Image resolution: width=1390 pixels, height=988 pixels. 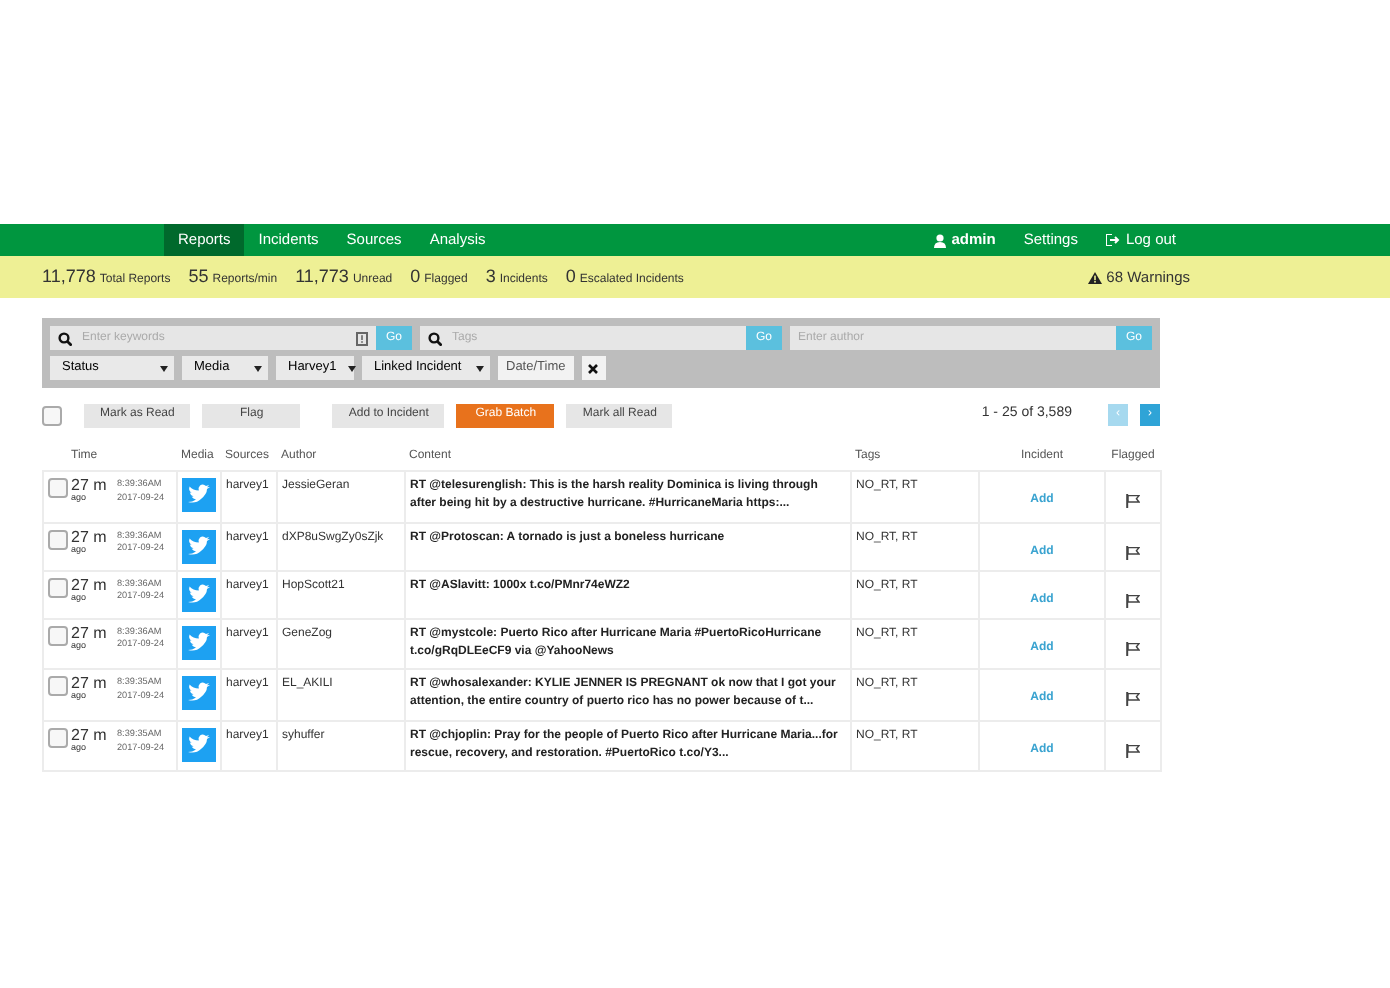 I want to click on close-icon, so click(x=593, y=368).